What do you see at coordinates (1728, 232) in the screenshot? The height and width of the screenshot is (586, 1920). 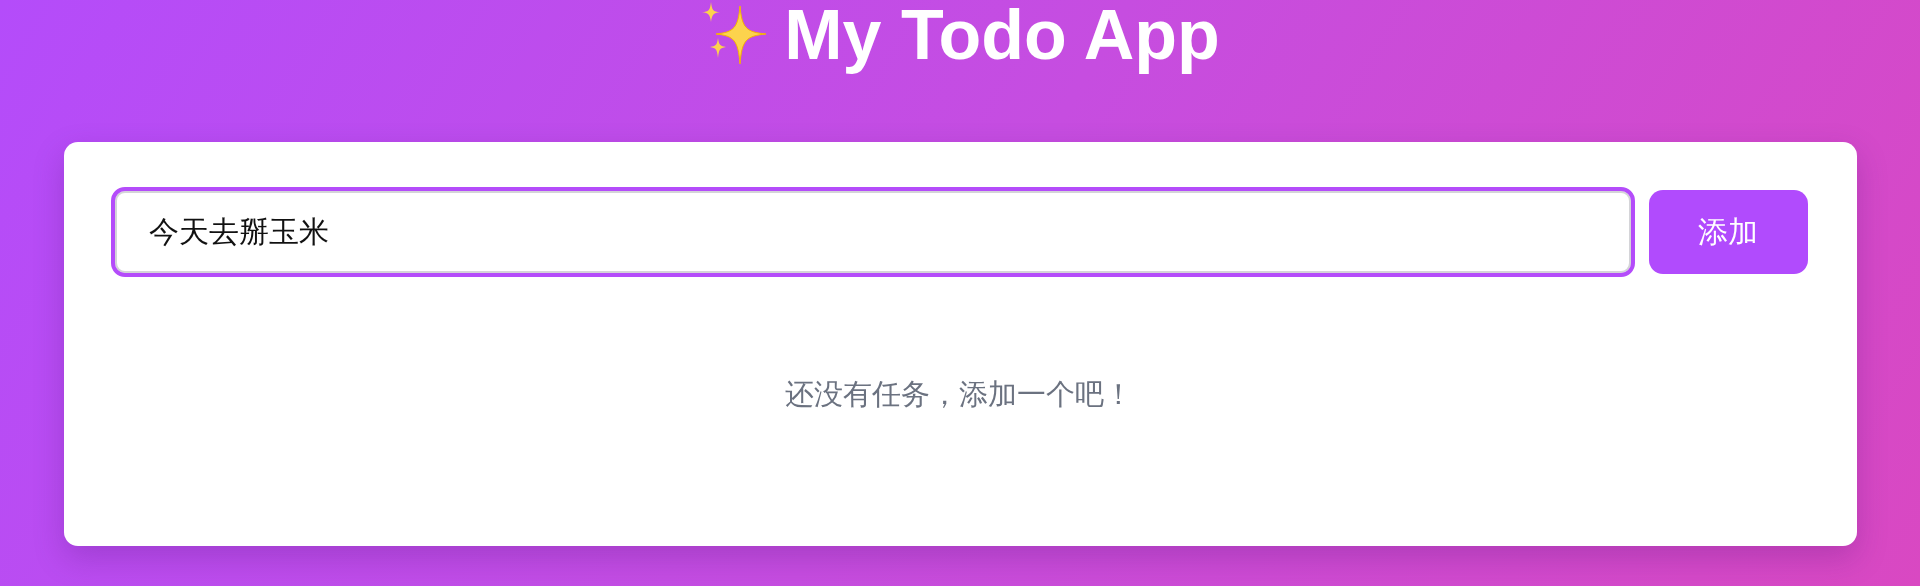 I see `add-button: 添加` at bounding box center [1728, 232].